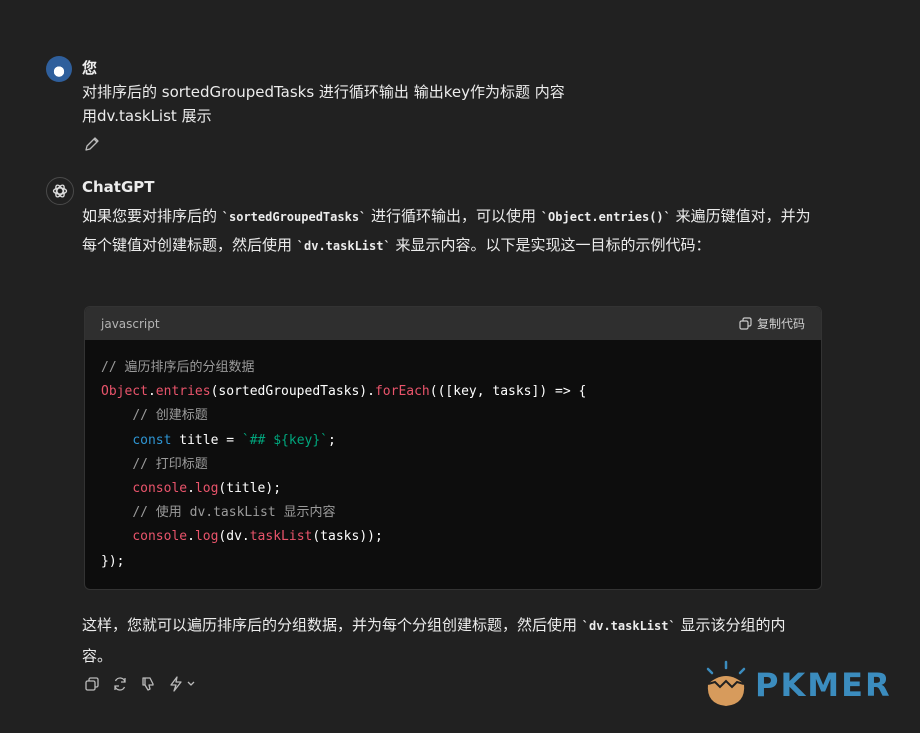 The width and height of the screenshot is (920, 733). Describe the element at coordinates (402, 392) in the screenshot. I see `code-token: forEach` at that location.